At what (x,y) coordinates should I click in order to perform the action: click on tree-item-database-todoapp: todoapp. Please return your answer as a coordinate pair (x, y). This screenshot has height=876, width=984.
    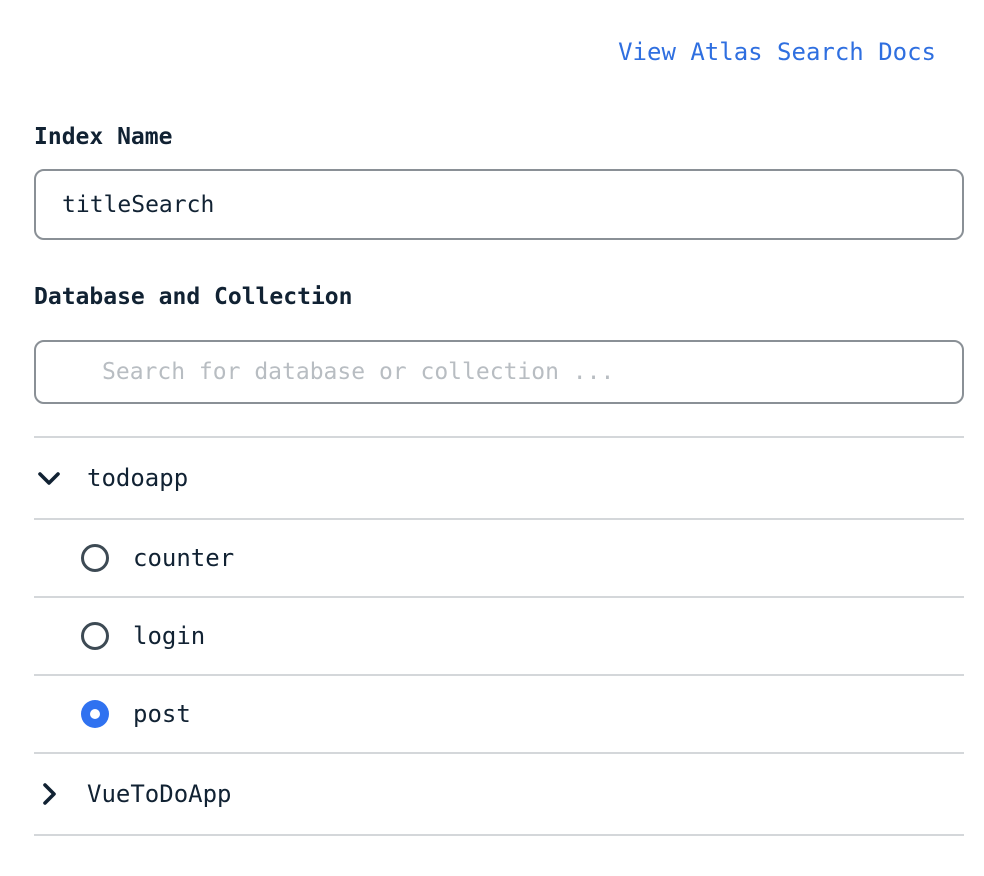
    Looking at the image, I should click on (499, 479).